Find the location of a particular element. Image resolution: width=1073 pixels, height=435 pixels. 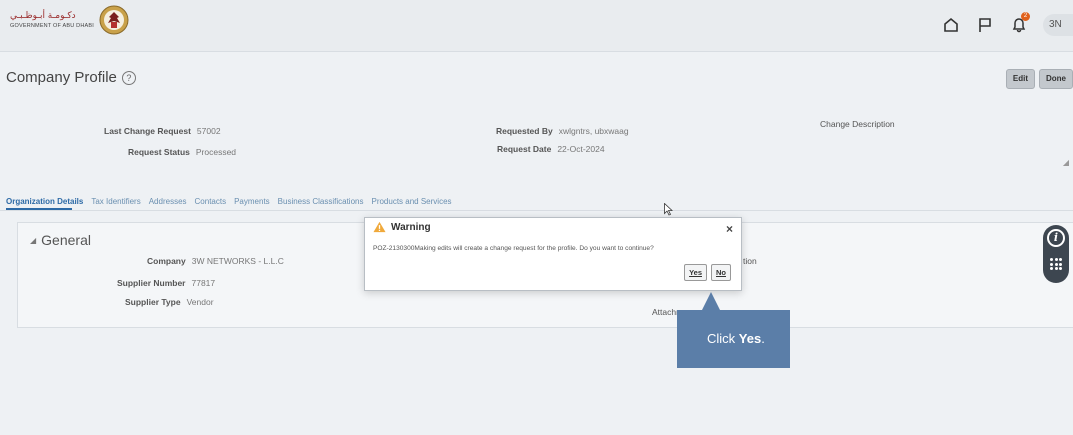

dialog-header: Warning is located at coordinates (402, 227).